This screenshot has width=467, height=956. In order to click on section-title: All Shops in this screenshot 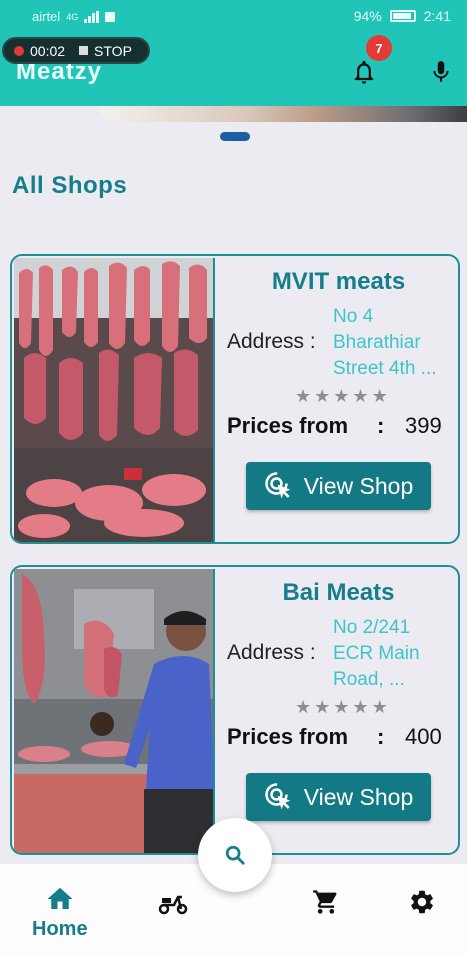, I will do `click(70, 185)`.